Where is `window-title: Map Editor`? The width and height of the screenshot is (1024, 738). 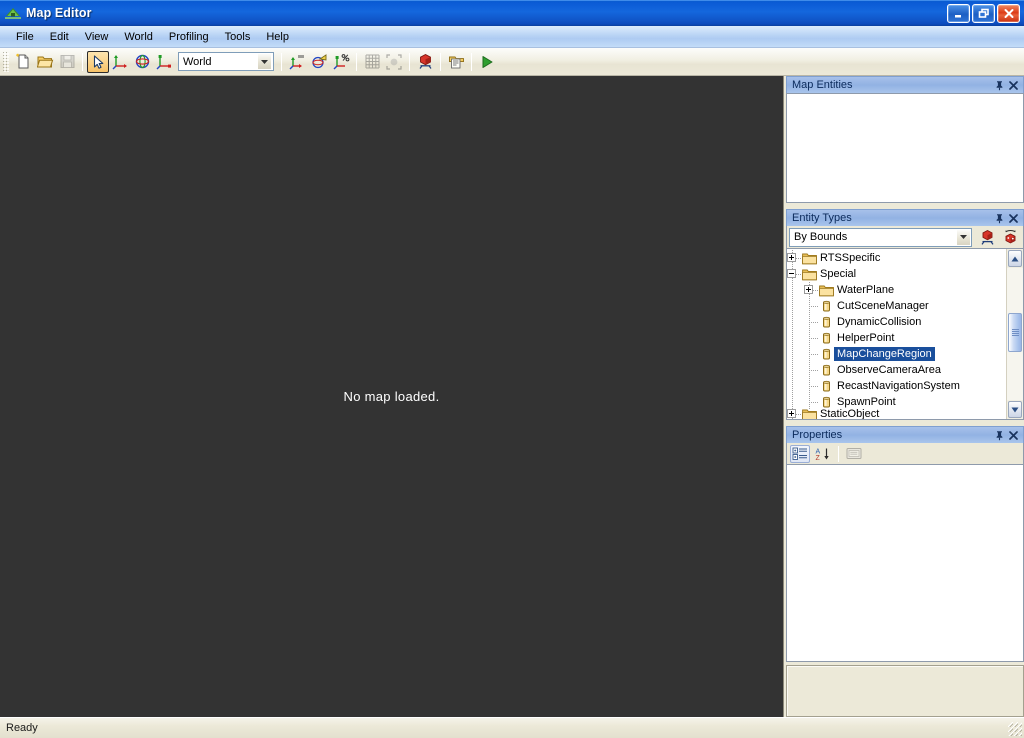
window-title: Map Editor is located at coordinates (59, 13).